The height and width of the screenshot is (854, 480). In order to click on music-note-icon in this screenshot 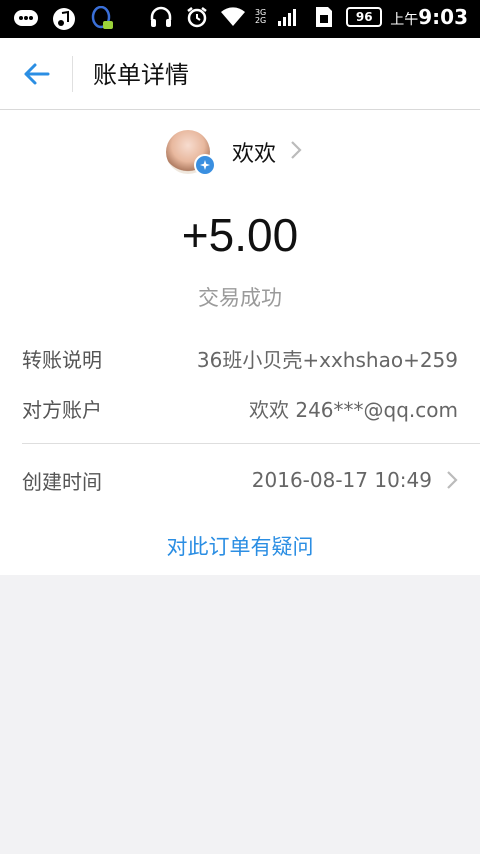, I will do `click(64, 19)`.